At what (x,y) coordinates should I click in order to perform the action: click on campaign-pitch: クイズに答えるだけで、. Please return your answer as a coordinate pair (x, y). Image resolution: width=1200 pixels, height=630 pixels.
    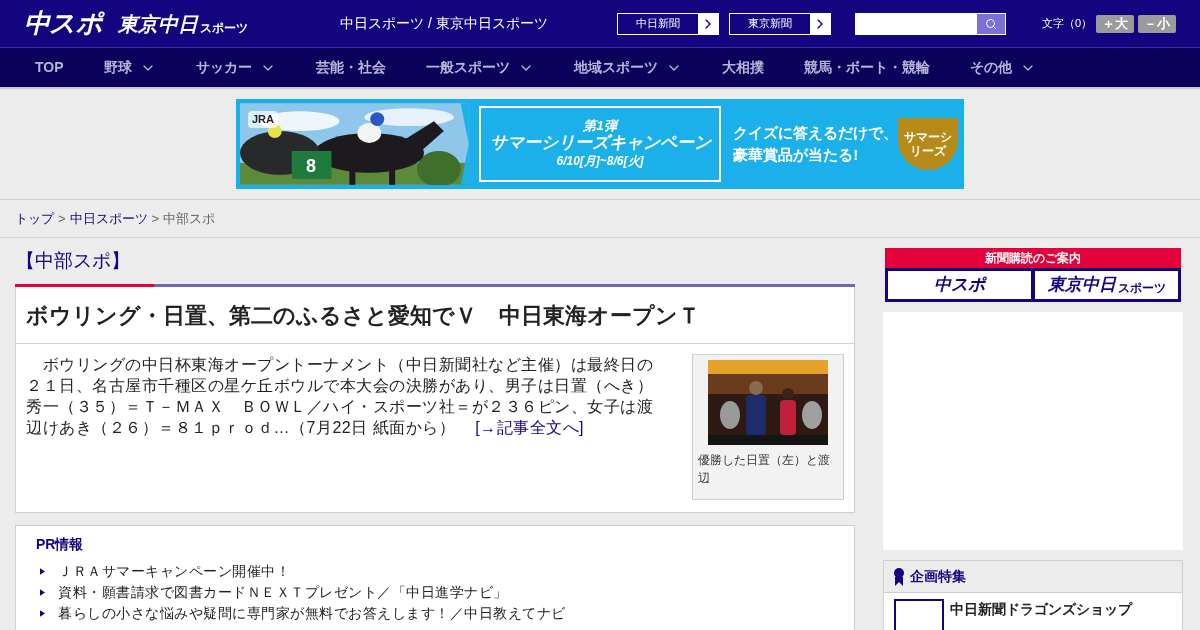
    Looking at the image, I should click on (816, 133).